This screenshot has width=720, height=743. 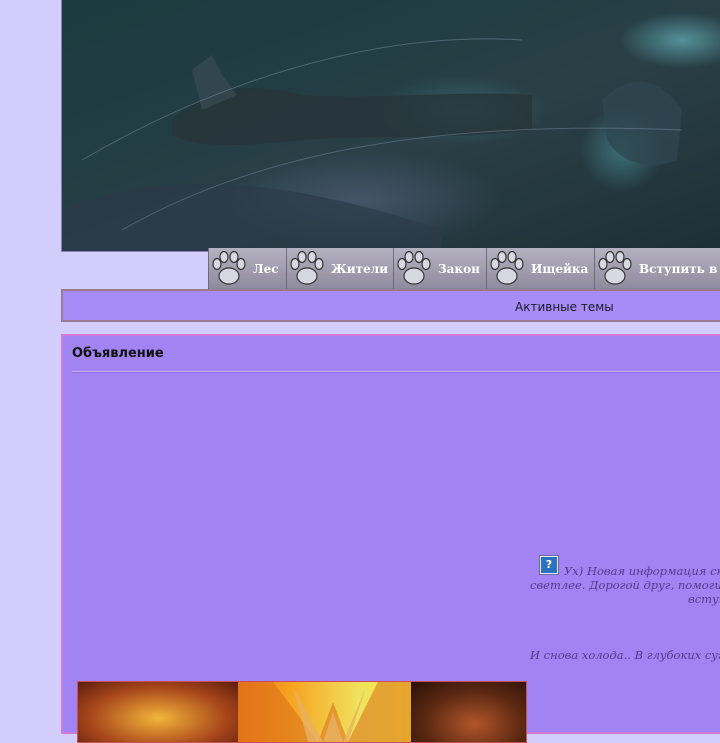 What do you see at coordinates (679, 268) in the screenshot?
I see `nav-item-label: Вступить в р` at bounding box center [679, 268].